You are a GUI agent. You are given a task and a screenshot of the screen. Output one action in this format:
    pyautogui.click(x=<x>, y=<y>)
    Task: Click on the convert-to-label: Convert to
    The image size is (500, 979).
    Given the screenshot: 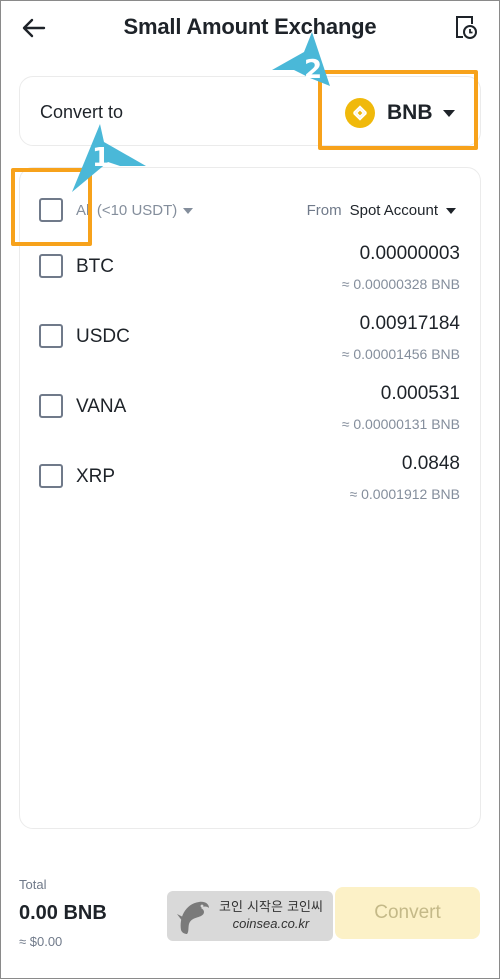 What is the action you would take?
    pyautogui.click(x=82, y=112)
    